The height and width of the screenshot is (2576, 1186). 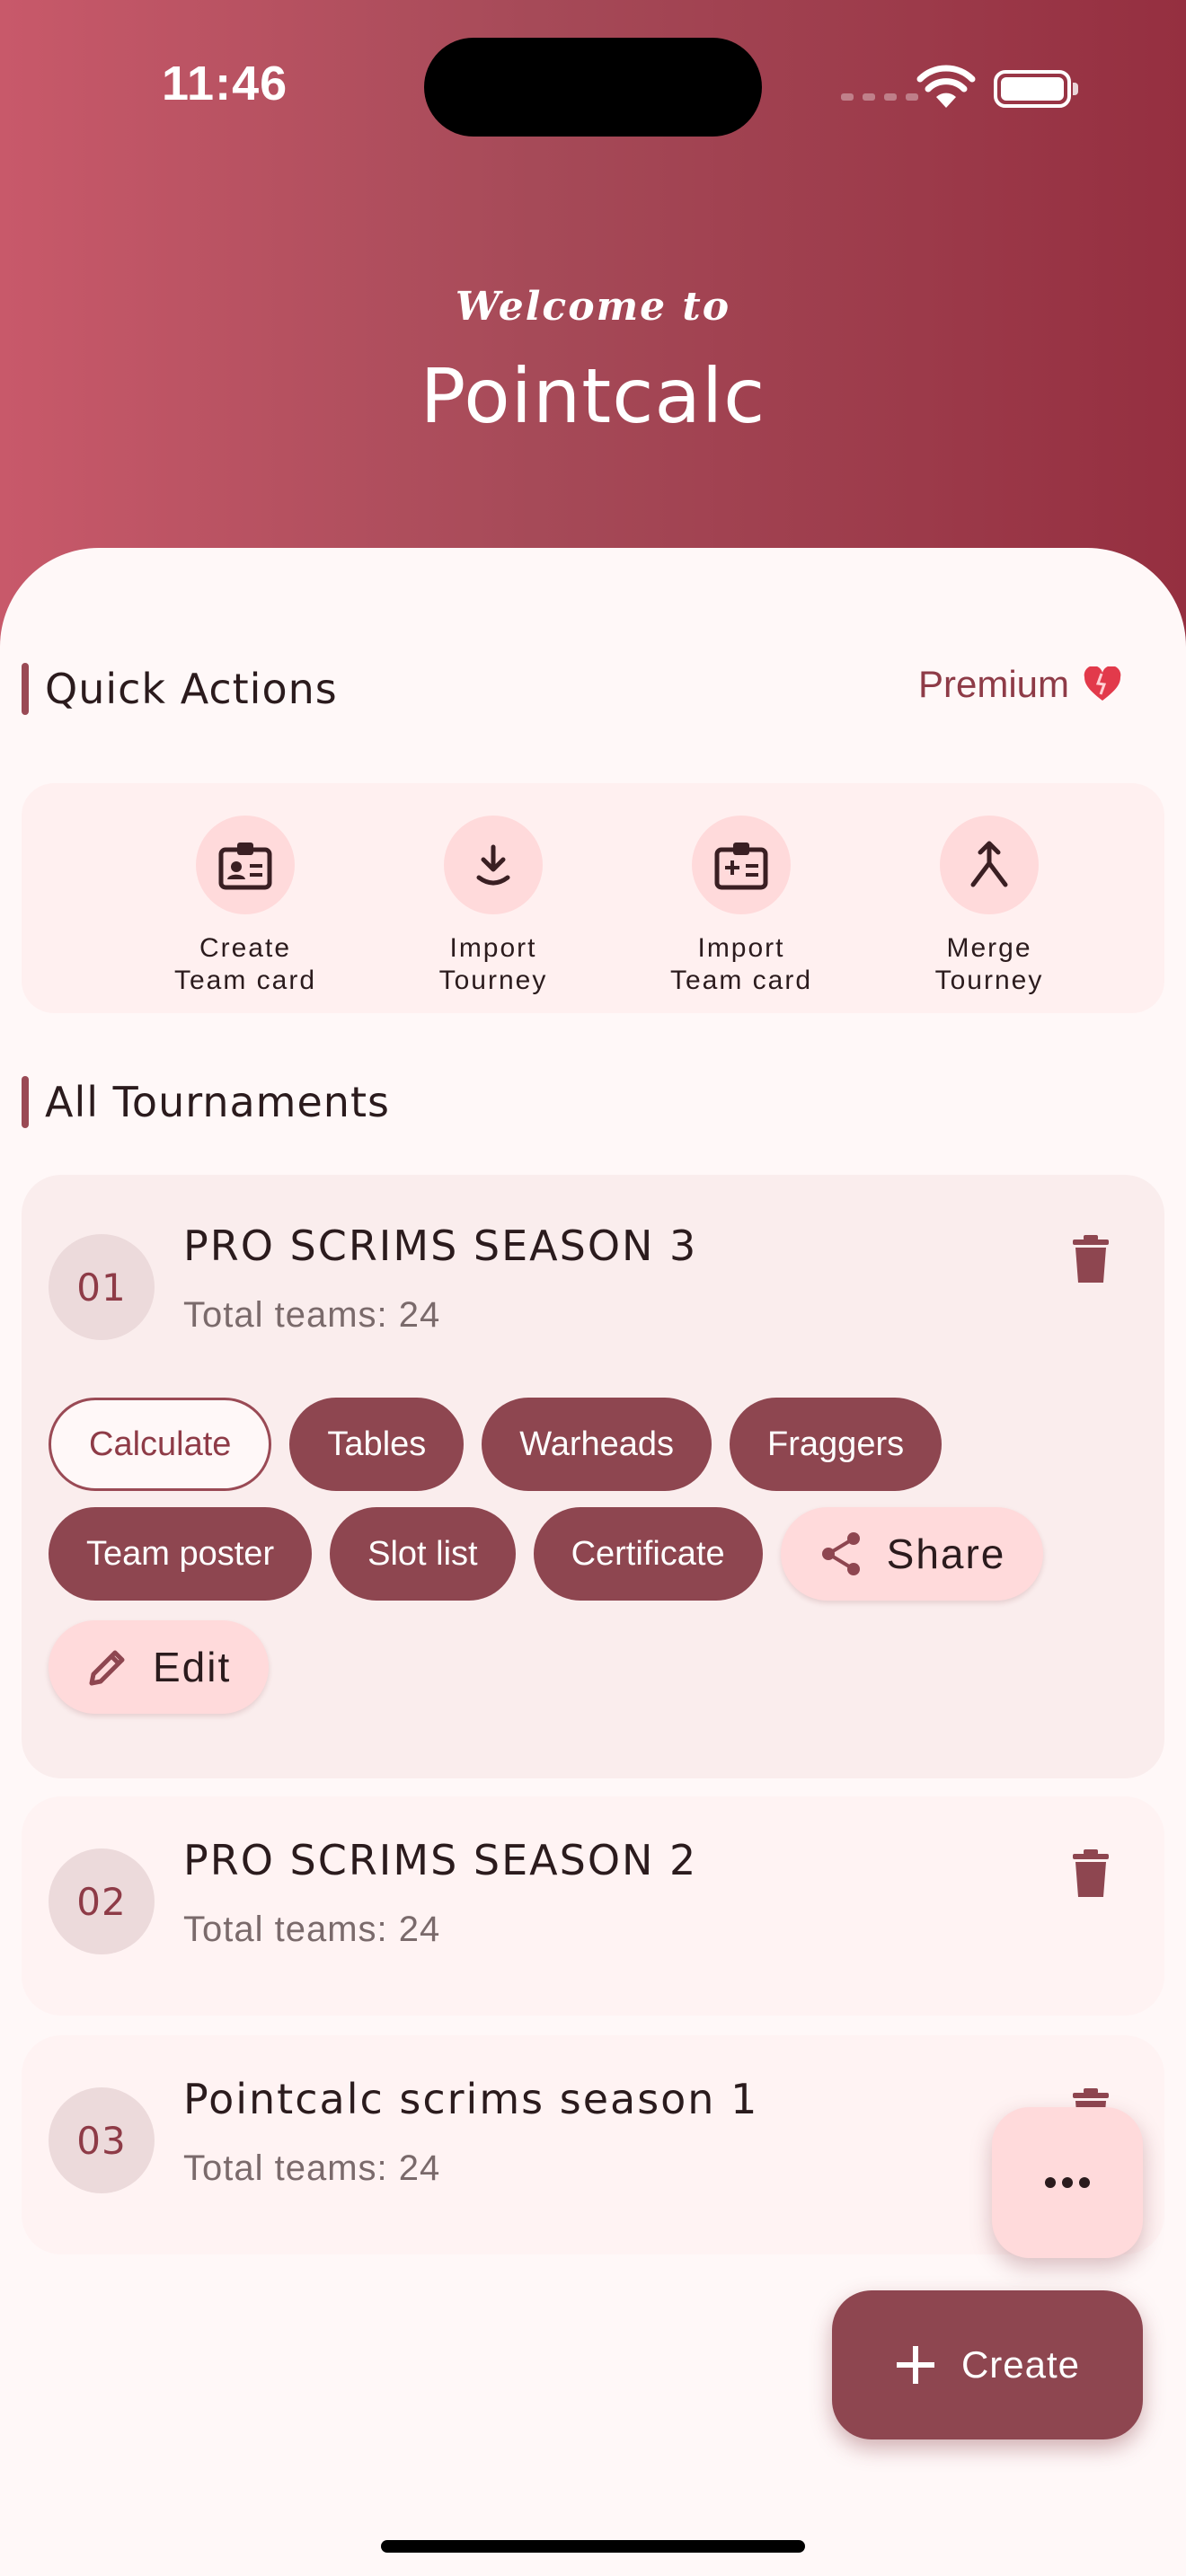 What do you see at coordinates (1036, 89) in the screenshot?
I see `battery-icon` at bounding box center [1036, 89].